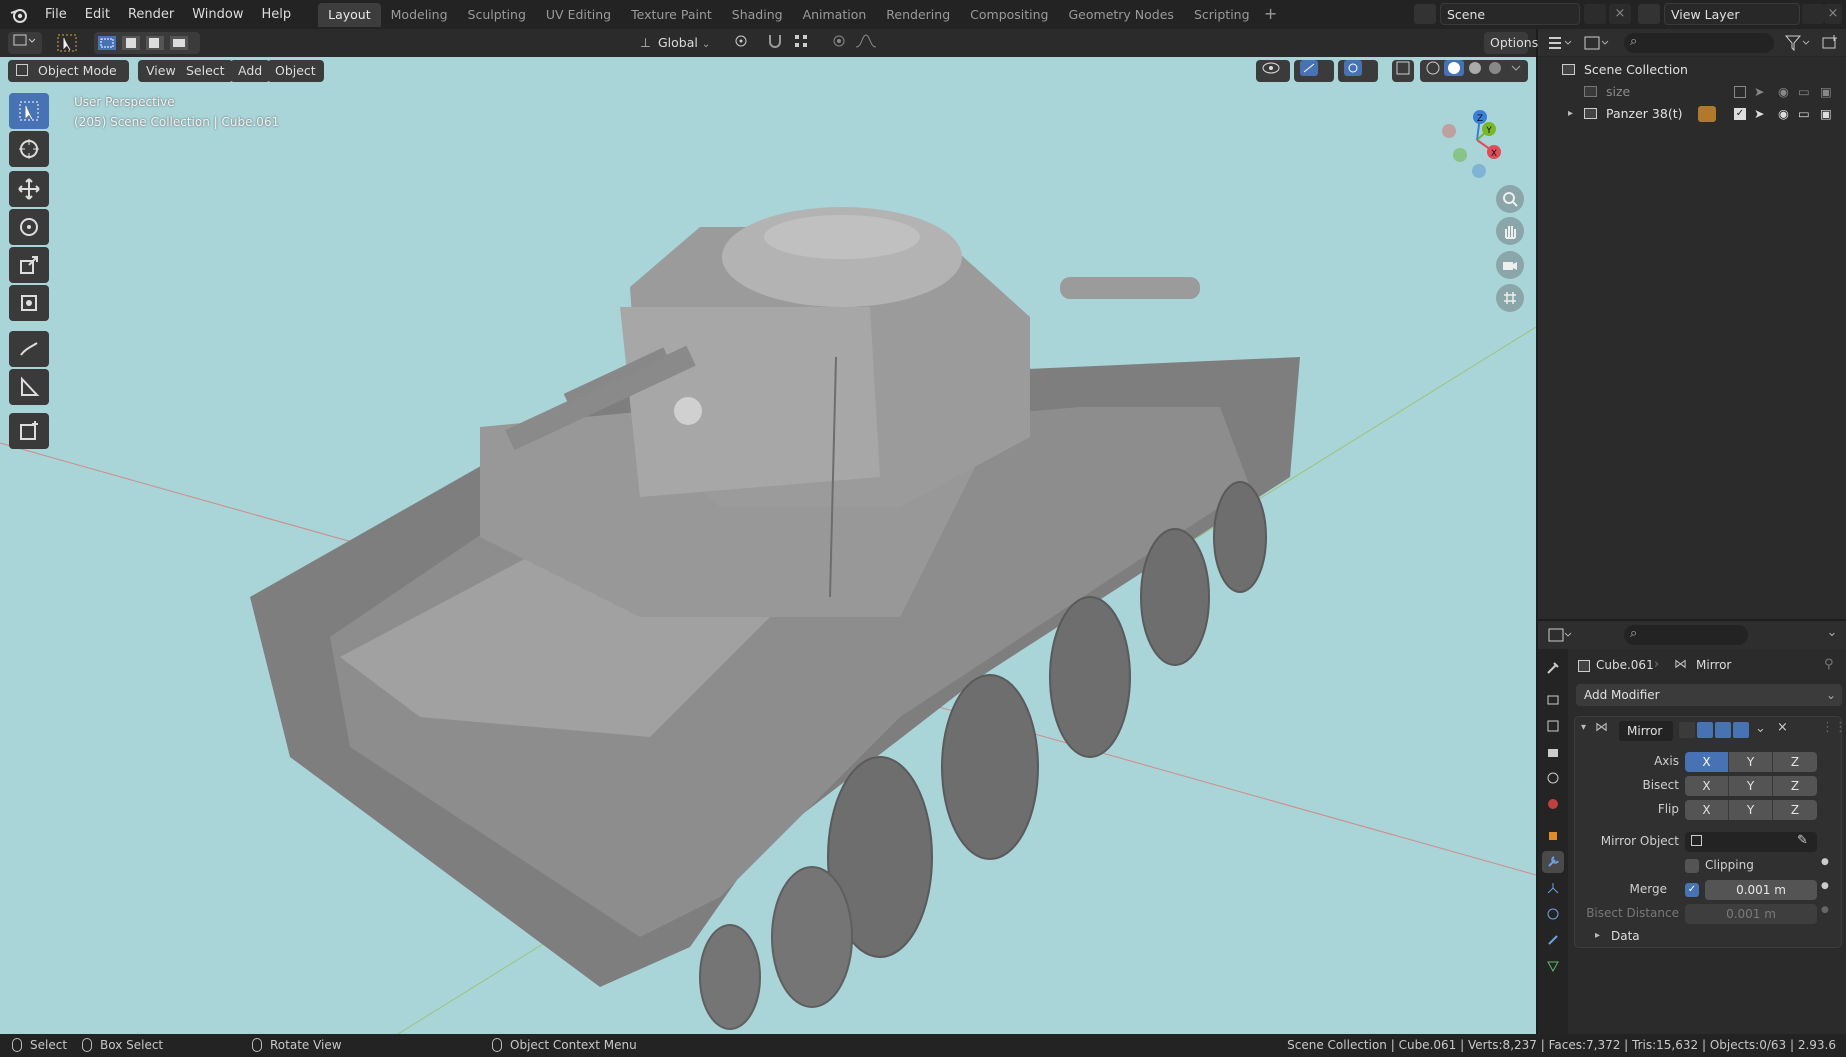 This screenshot has width=1846, height=1057. What do you see at coordinates (1477, 140) in the screenshot?
I see `navigation-gizmo: X Y Z` at bounding box center [1477, 140].